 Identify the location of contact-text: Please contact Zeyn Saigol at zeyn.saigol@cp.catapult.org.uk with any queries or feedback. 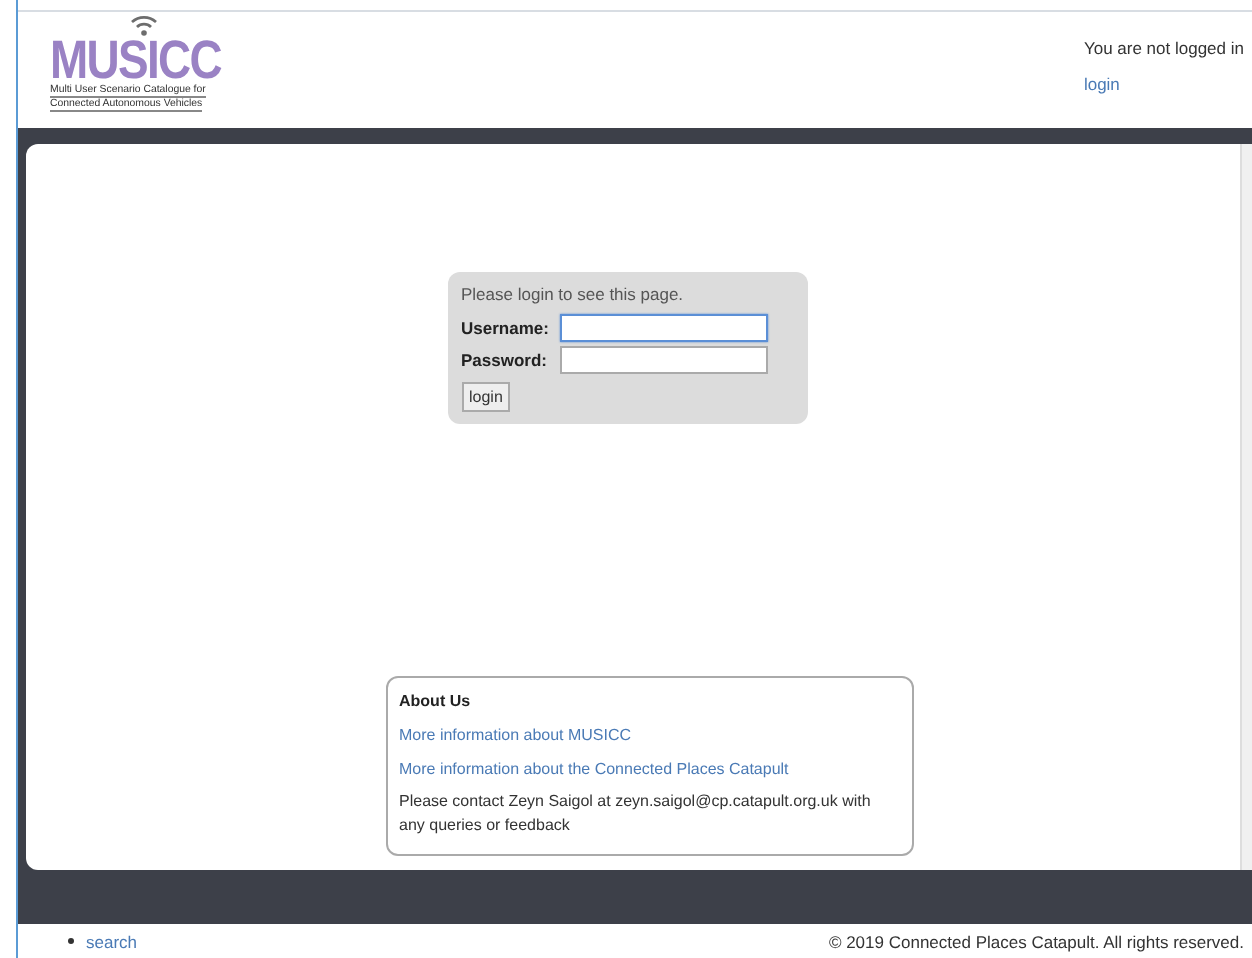
(636, 814).